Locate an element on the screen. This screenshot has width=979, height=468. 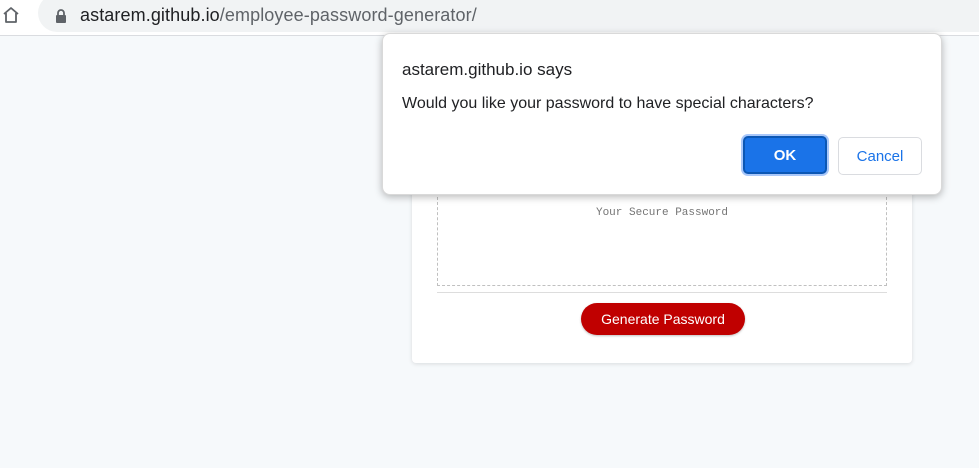
lock-icon is located at coordinates (61, 16).